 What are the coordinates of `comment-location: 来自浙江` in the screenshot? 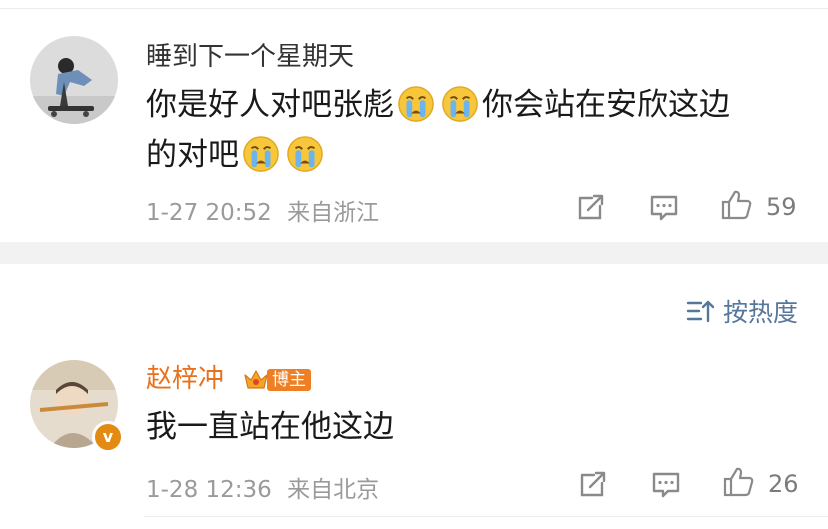 It's located at (333, 213).